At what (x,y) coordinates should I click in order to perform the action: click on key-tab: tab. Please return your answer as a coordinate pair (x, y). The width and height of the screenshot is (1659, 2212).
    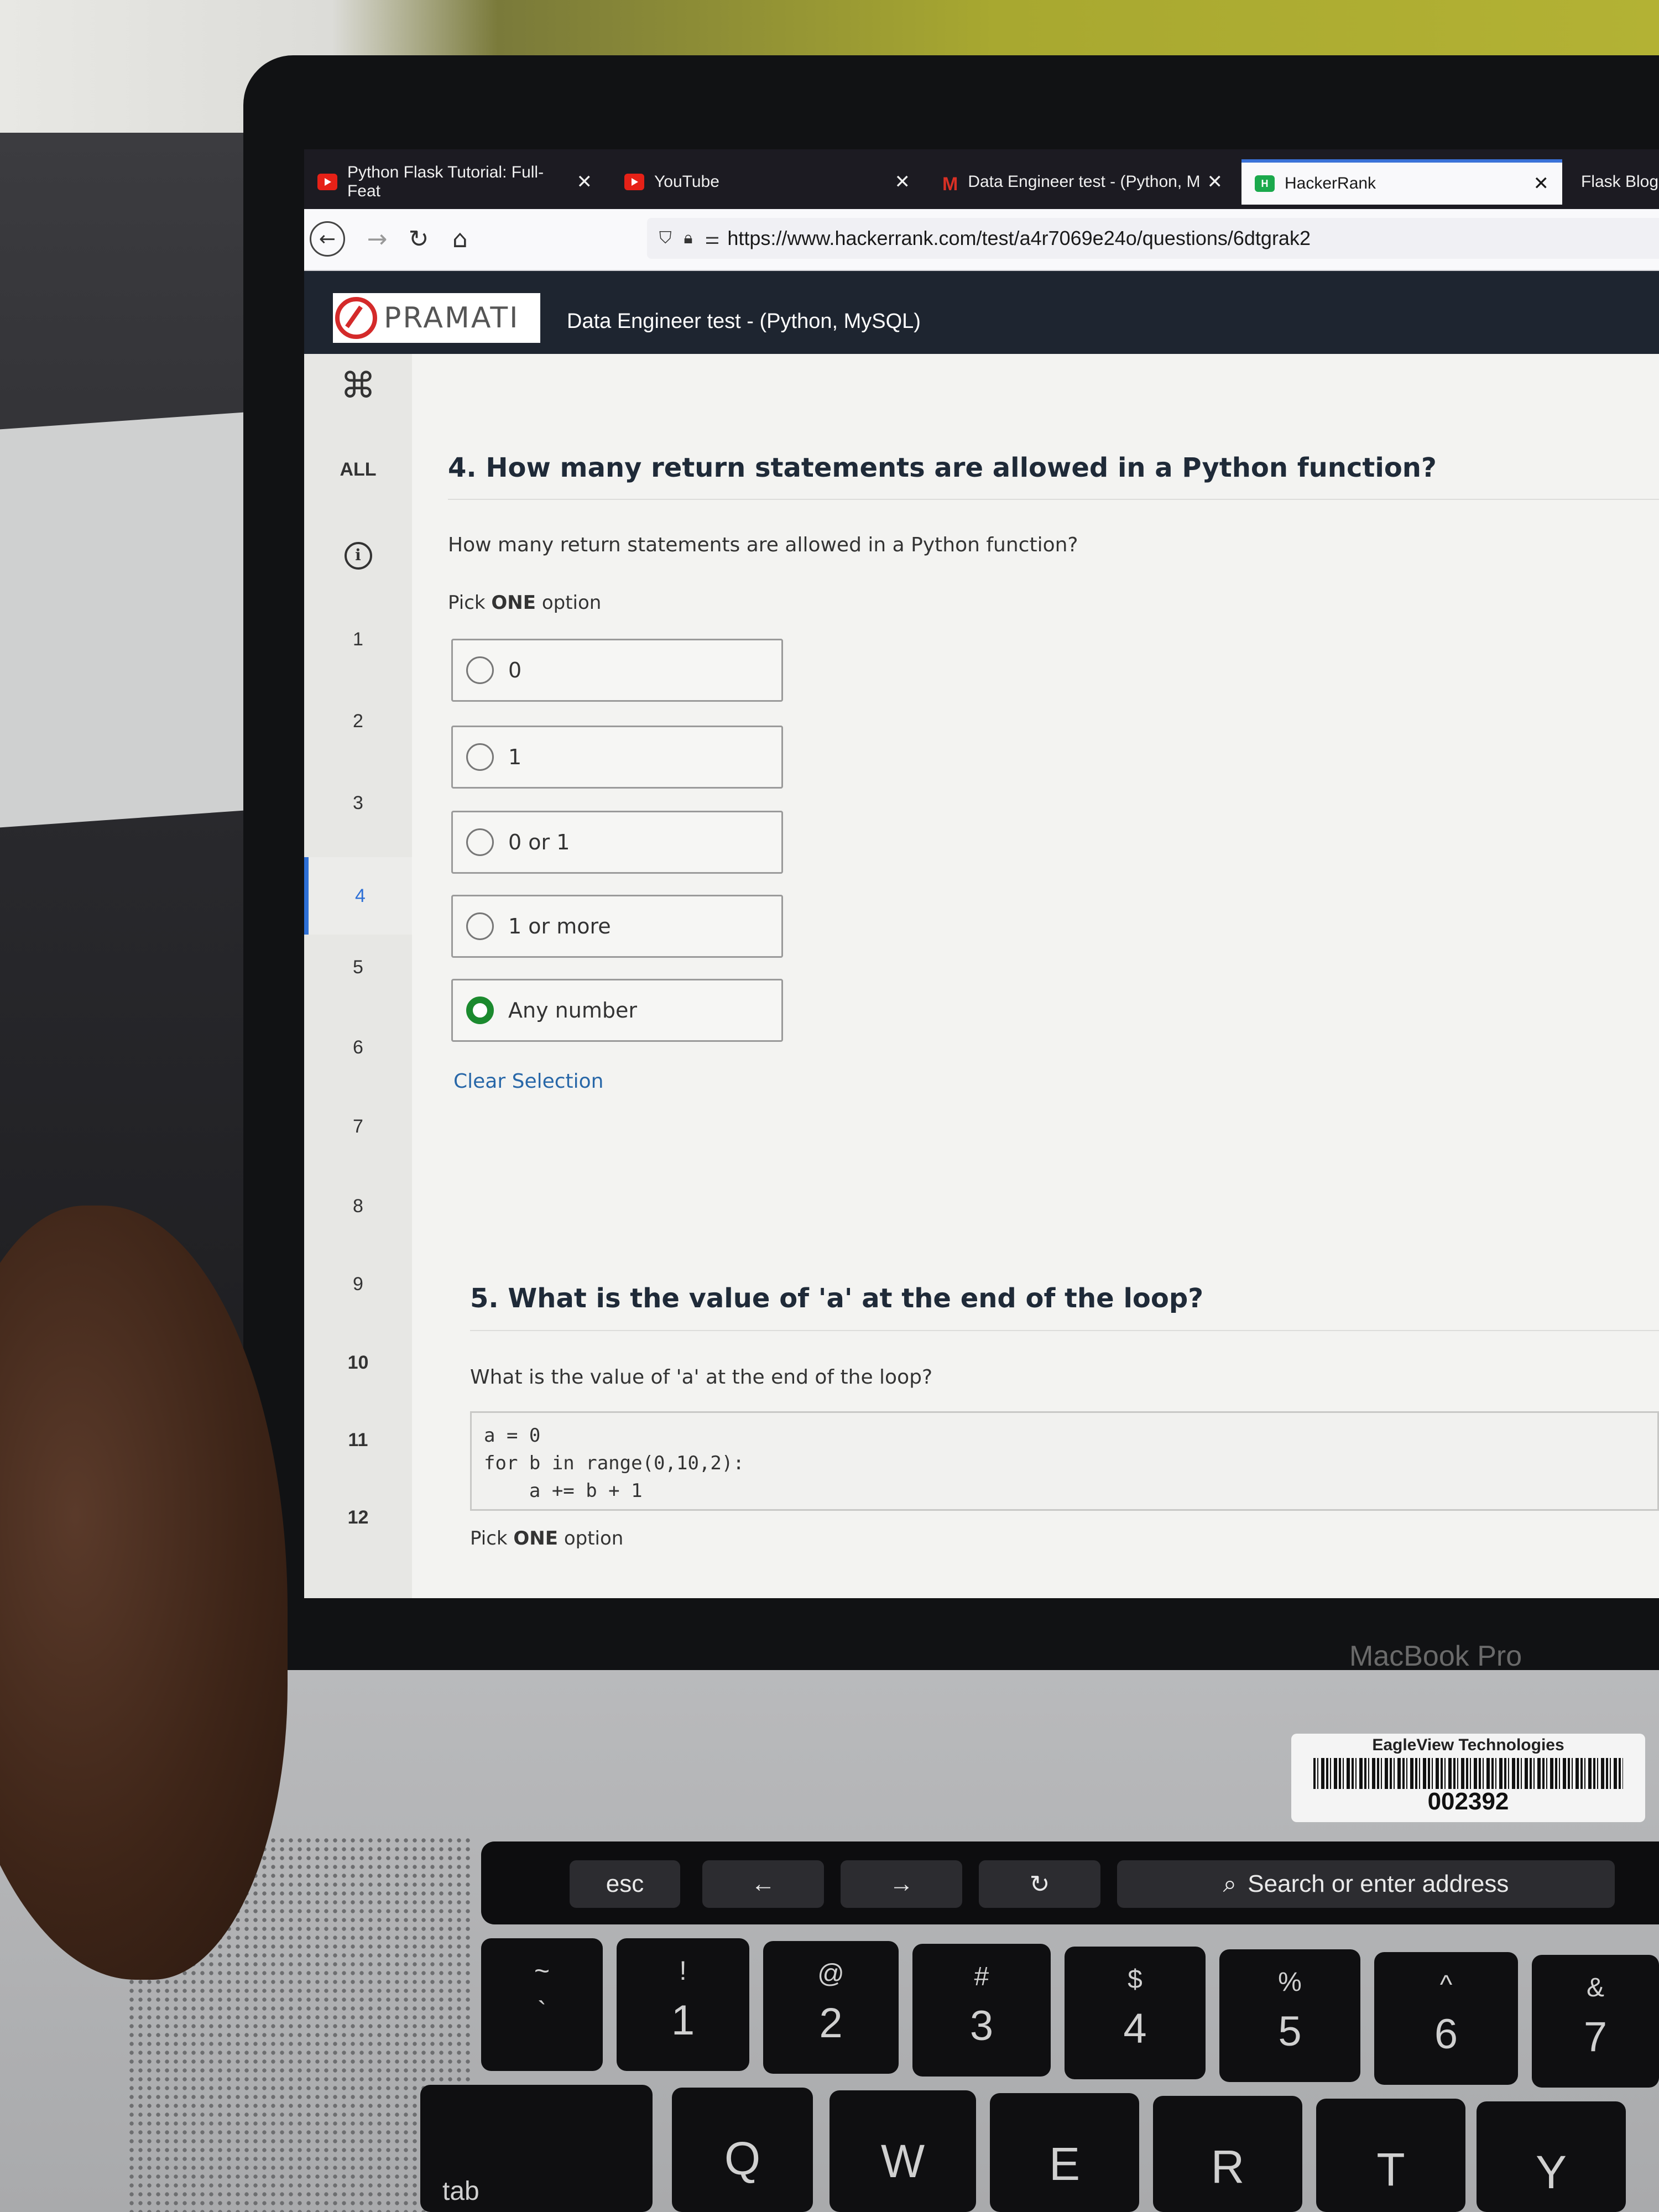
    Looking at the image, I should click on (537, 2149).